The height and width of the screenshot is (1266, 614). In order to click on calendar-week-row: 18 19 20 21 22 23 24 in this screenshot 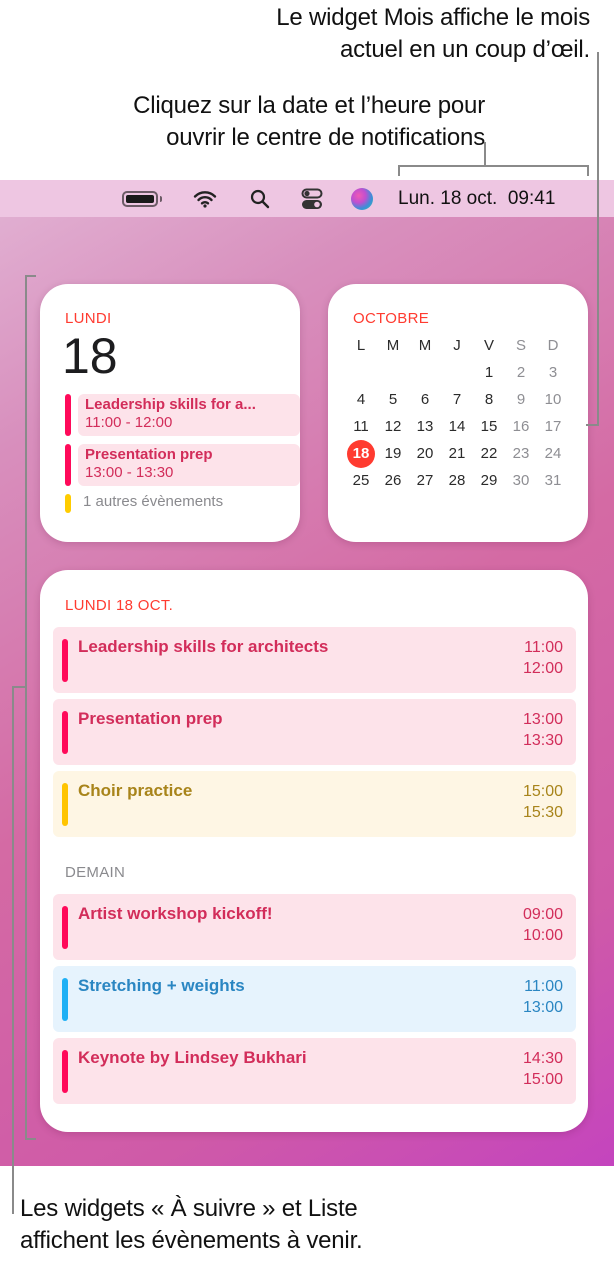, I will do `click(460, 454)`.